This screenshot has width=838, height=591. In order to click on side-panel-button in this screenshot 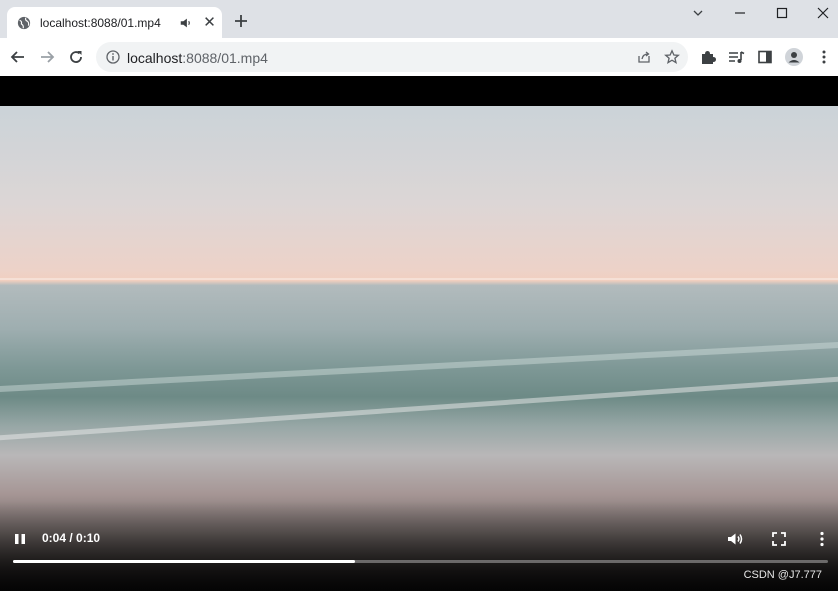, I will do `click(765, 57)`.